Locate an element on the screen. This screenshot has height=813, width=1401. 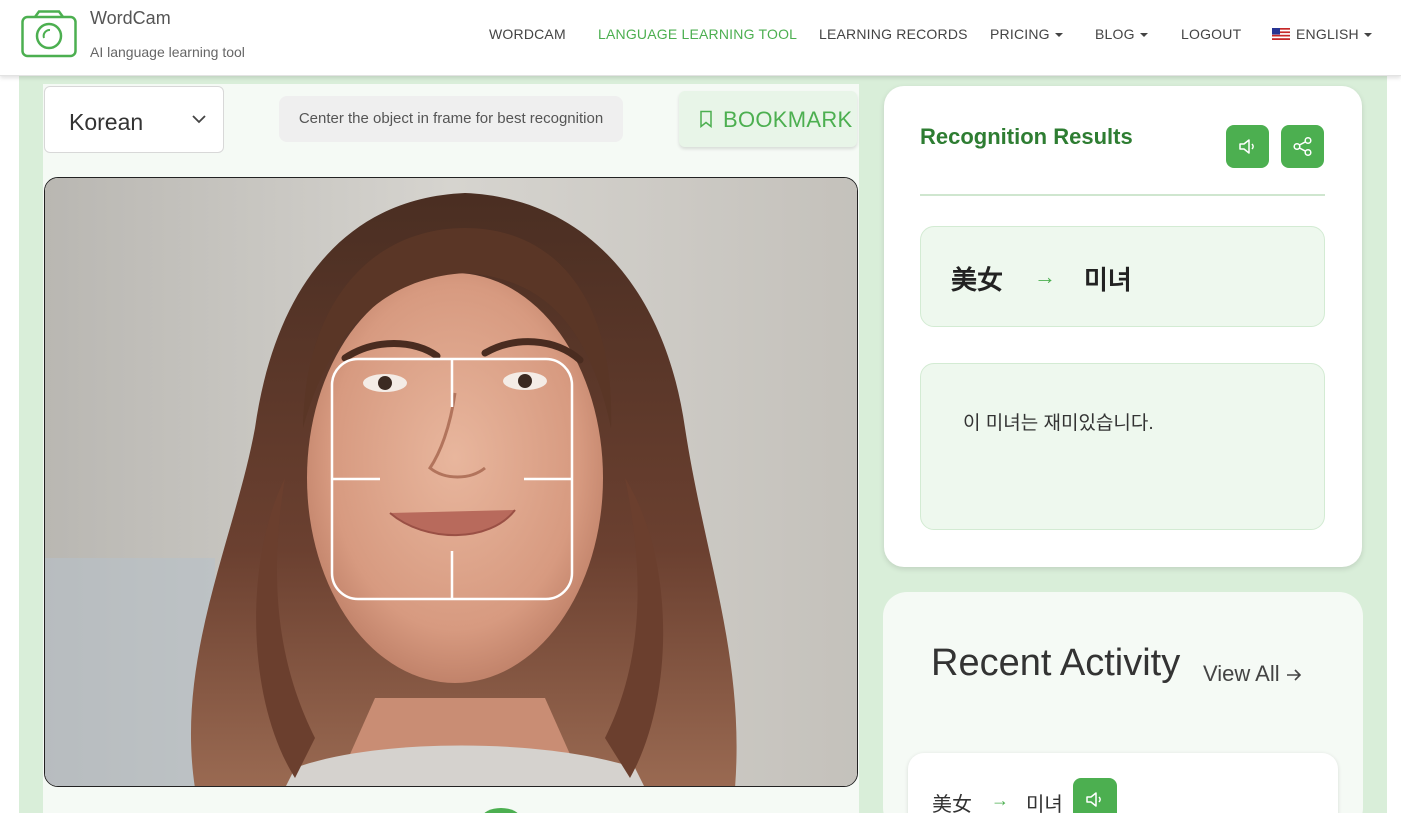
brand-tagline: AI language learning tool is located at coordinates (167, 52).